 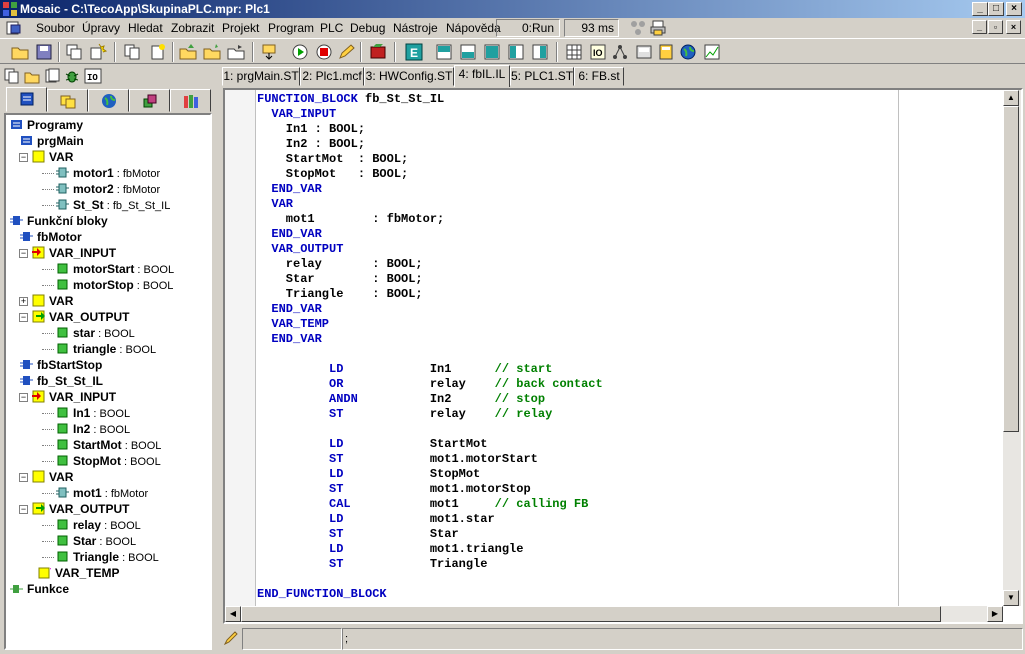 What do you see at coordinates (430, 489) in the screenshot?
I see `code-line: ST mot1.motorStop` at bounding box center [430, 489].